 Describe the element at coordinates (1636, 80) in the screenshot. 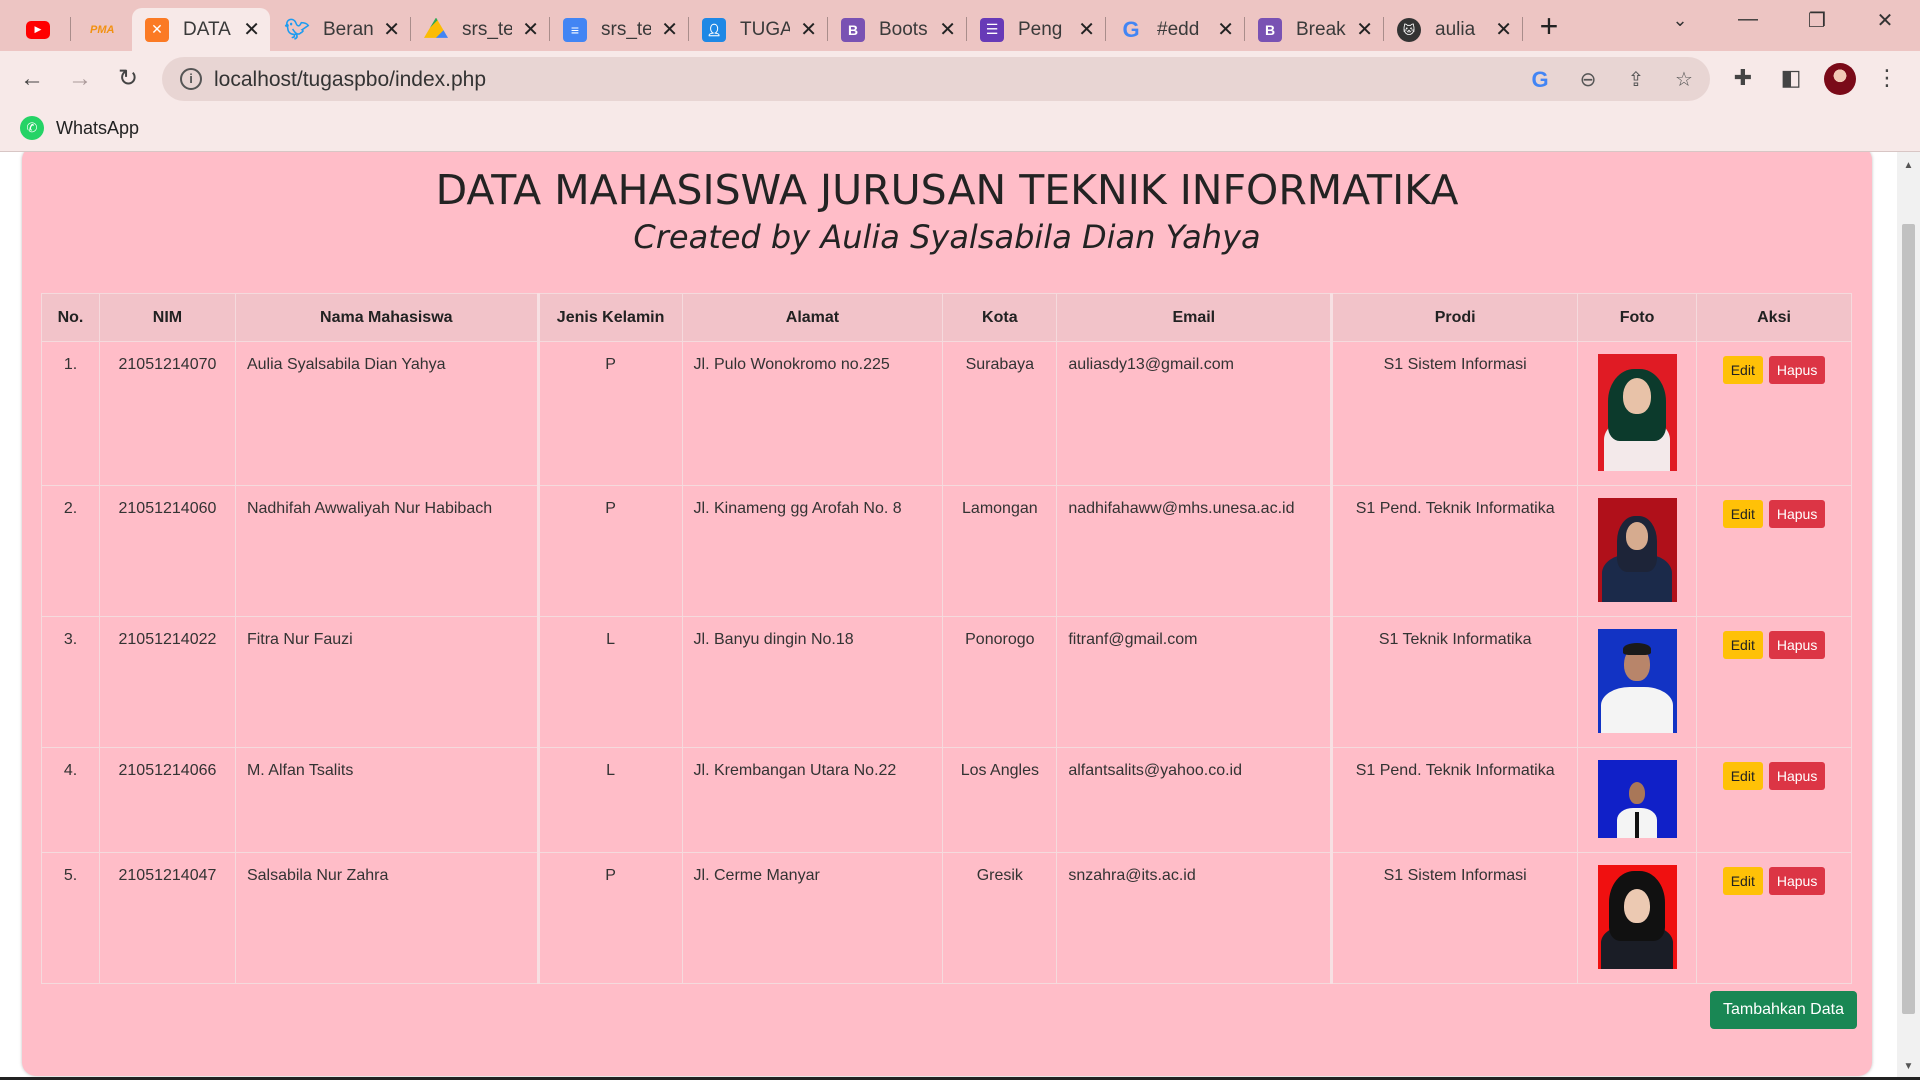

I see `share-icon: ⇪` at that location.